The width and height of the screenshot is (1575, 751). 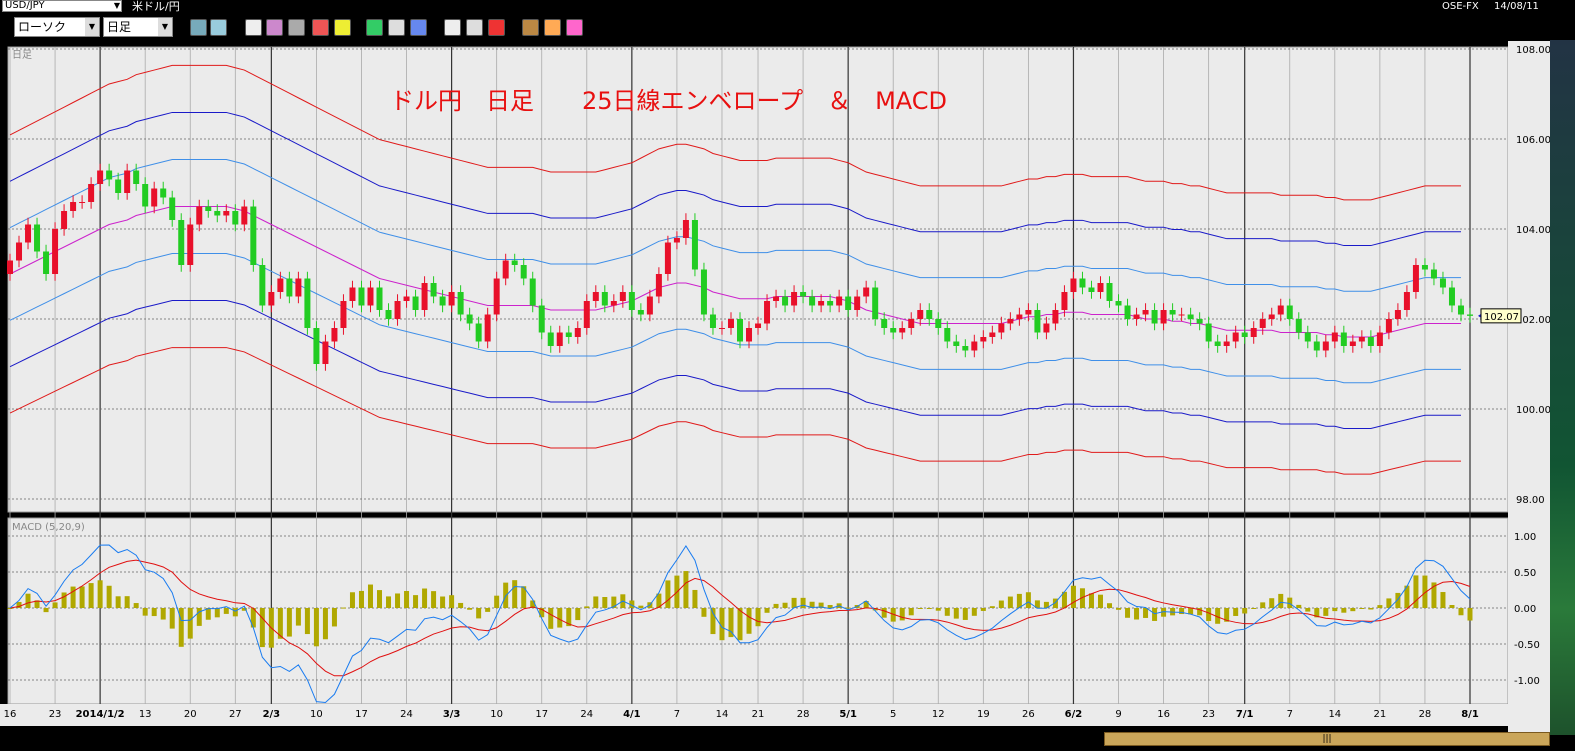 I want to click on mark-icon, so click(x=253, y=27).